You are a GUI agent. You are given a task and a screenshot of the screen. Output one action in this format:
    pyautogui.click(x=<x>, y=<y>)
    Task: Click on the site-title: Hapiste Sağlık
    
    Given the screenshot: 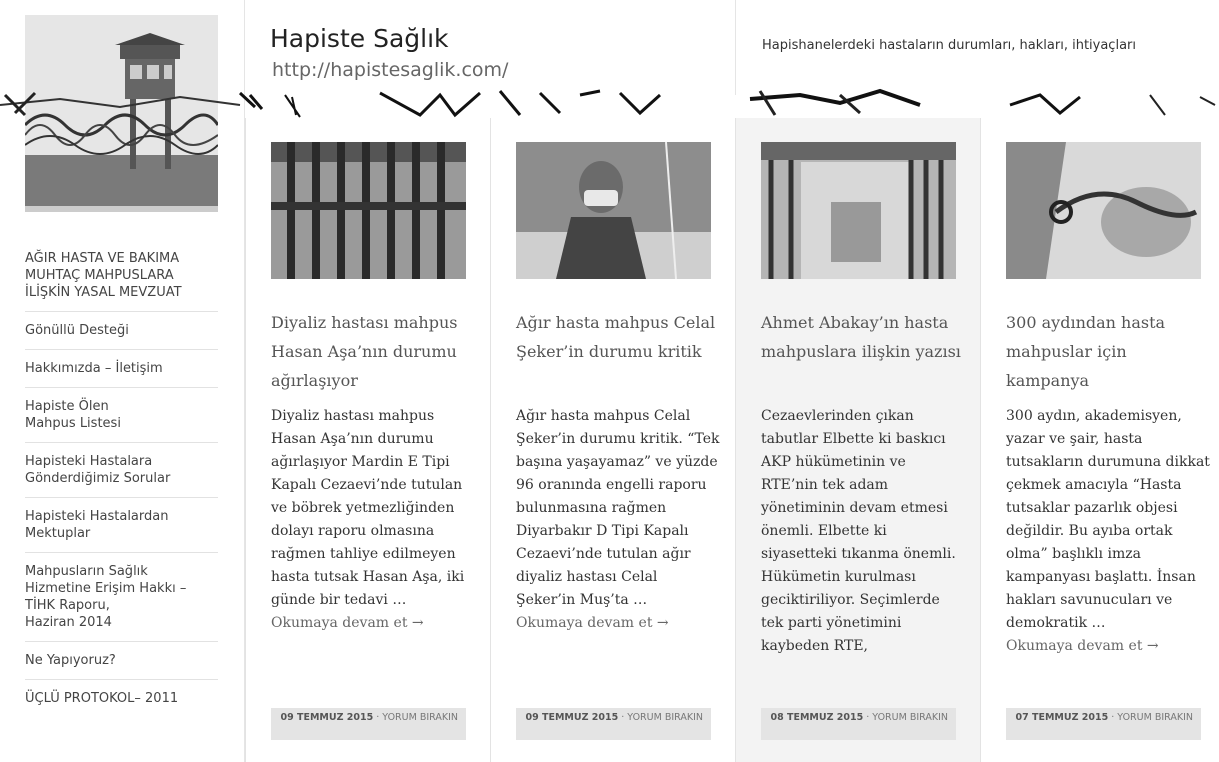 What is the action you would take?
    pyautogui.click(x=359, y=38)
    